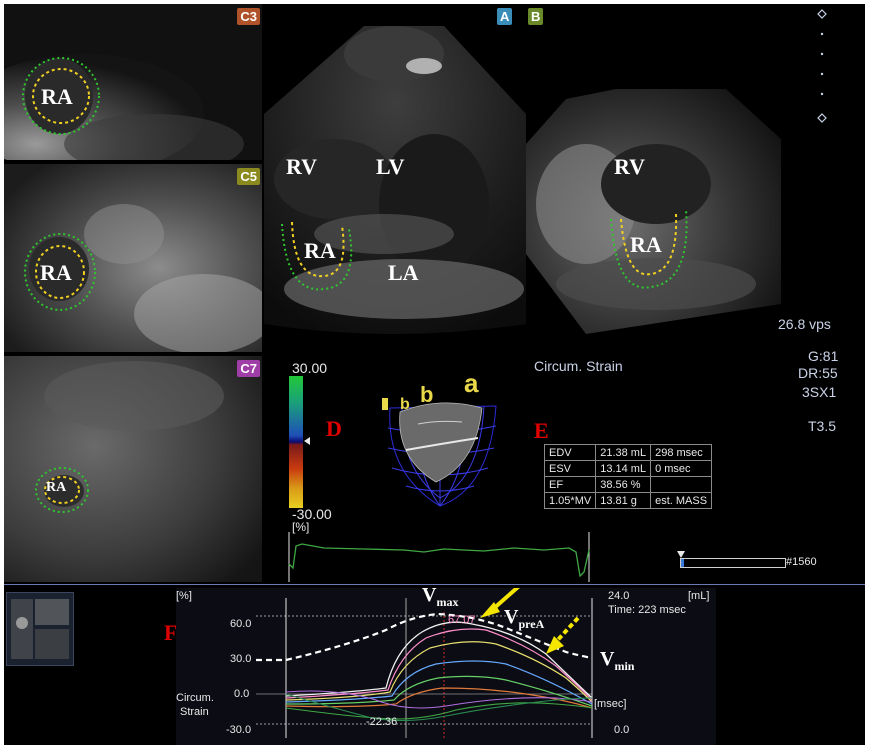 The image size is (869, 749). What do you see at coordinates (822, 426) in the screenshot?
I see `tx-frequency: T3.5` at bounding box center [822, 426].